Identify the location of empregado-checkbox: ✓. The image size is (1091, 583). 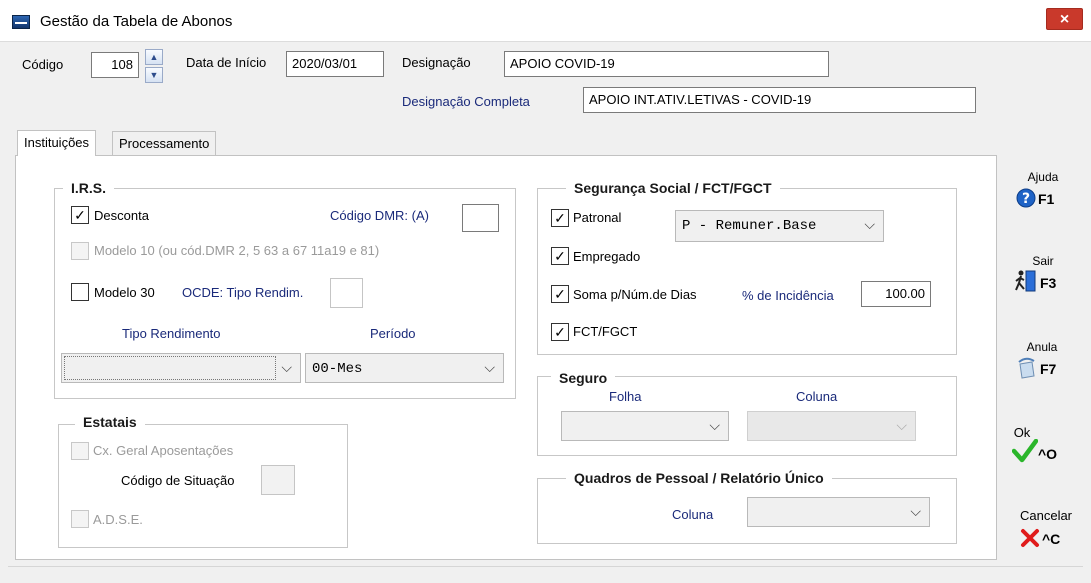
(560, 256).